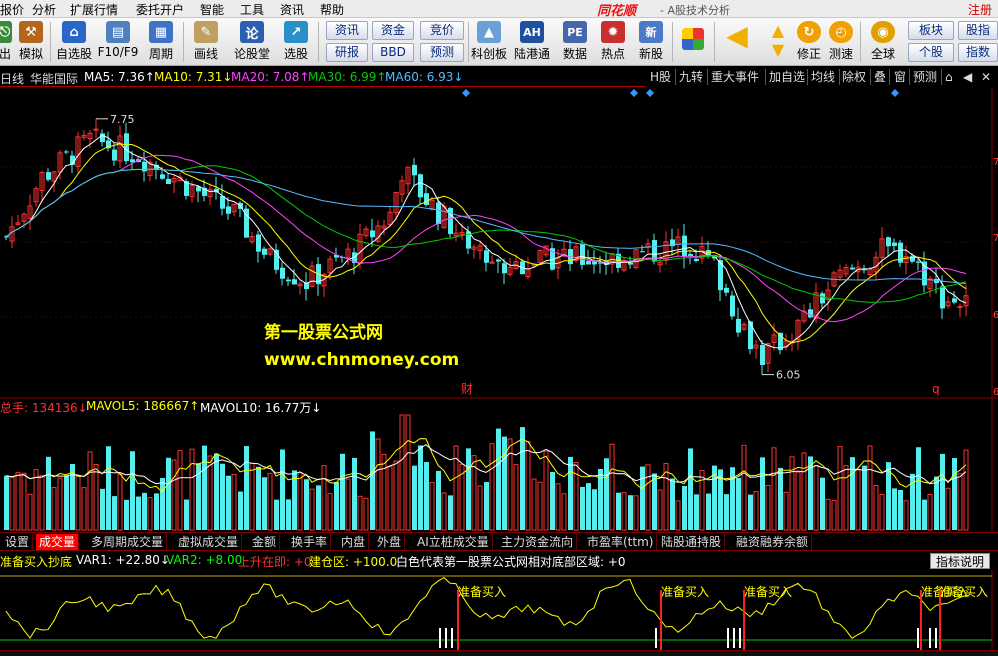 This screenshot has width=998, height=656. I want to click on menu-help: 帮助, so click(332, 9).